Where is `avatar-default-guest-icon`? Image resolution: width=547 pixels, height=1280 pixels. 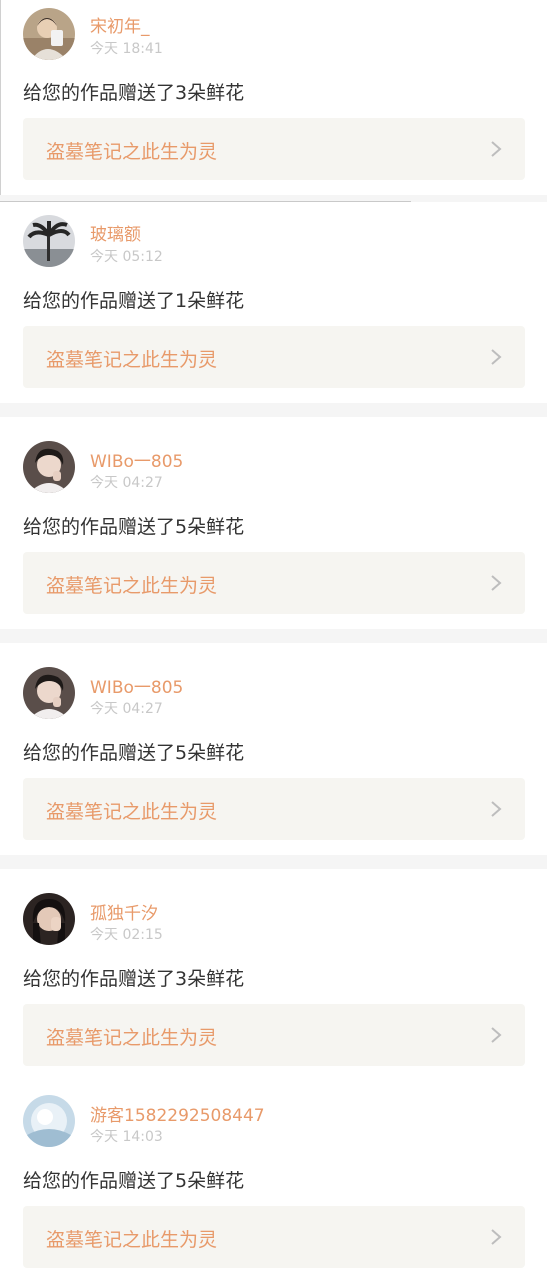 avatar-default-guest-icon is located at coordinates (49, 1121).